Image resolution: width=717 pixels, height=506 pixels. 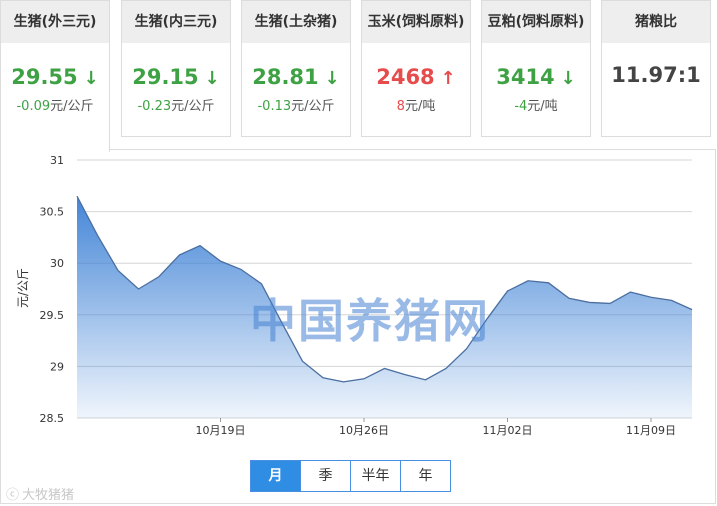 What do you see at coordinates (508, 430) in the screenshot?
I see `x-tick-label: 11月02日` at bounding box center [508, 430].